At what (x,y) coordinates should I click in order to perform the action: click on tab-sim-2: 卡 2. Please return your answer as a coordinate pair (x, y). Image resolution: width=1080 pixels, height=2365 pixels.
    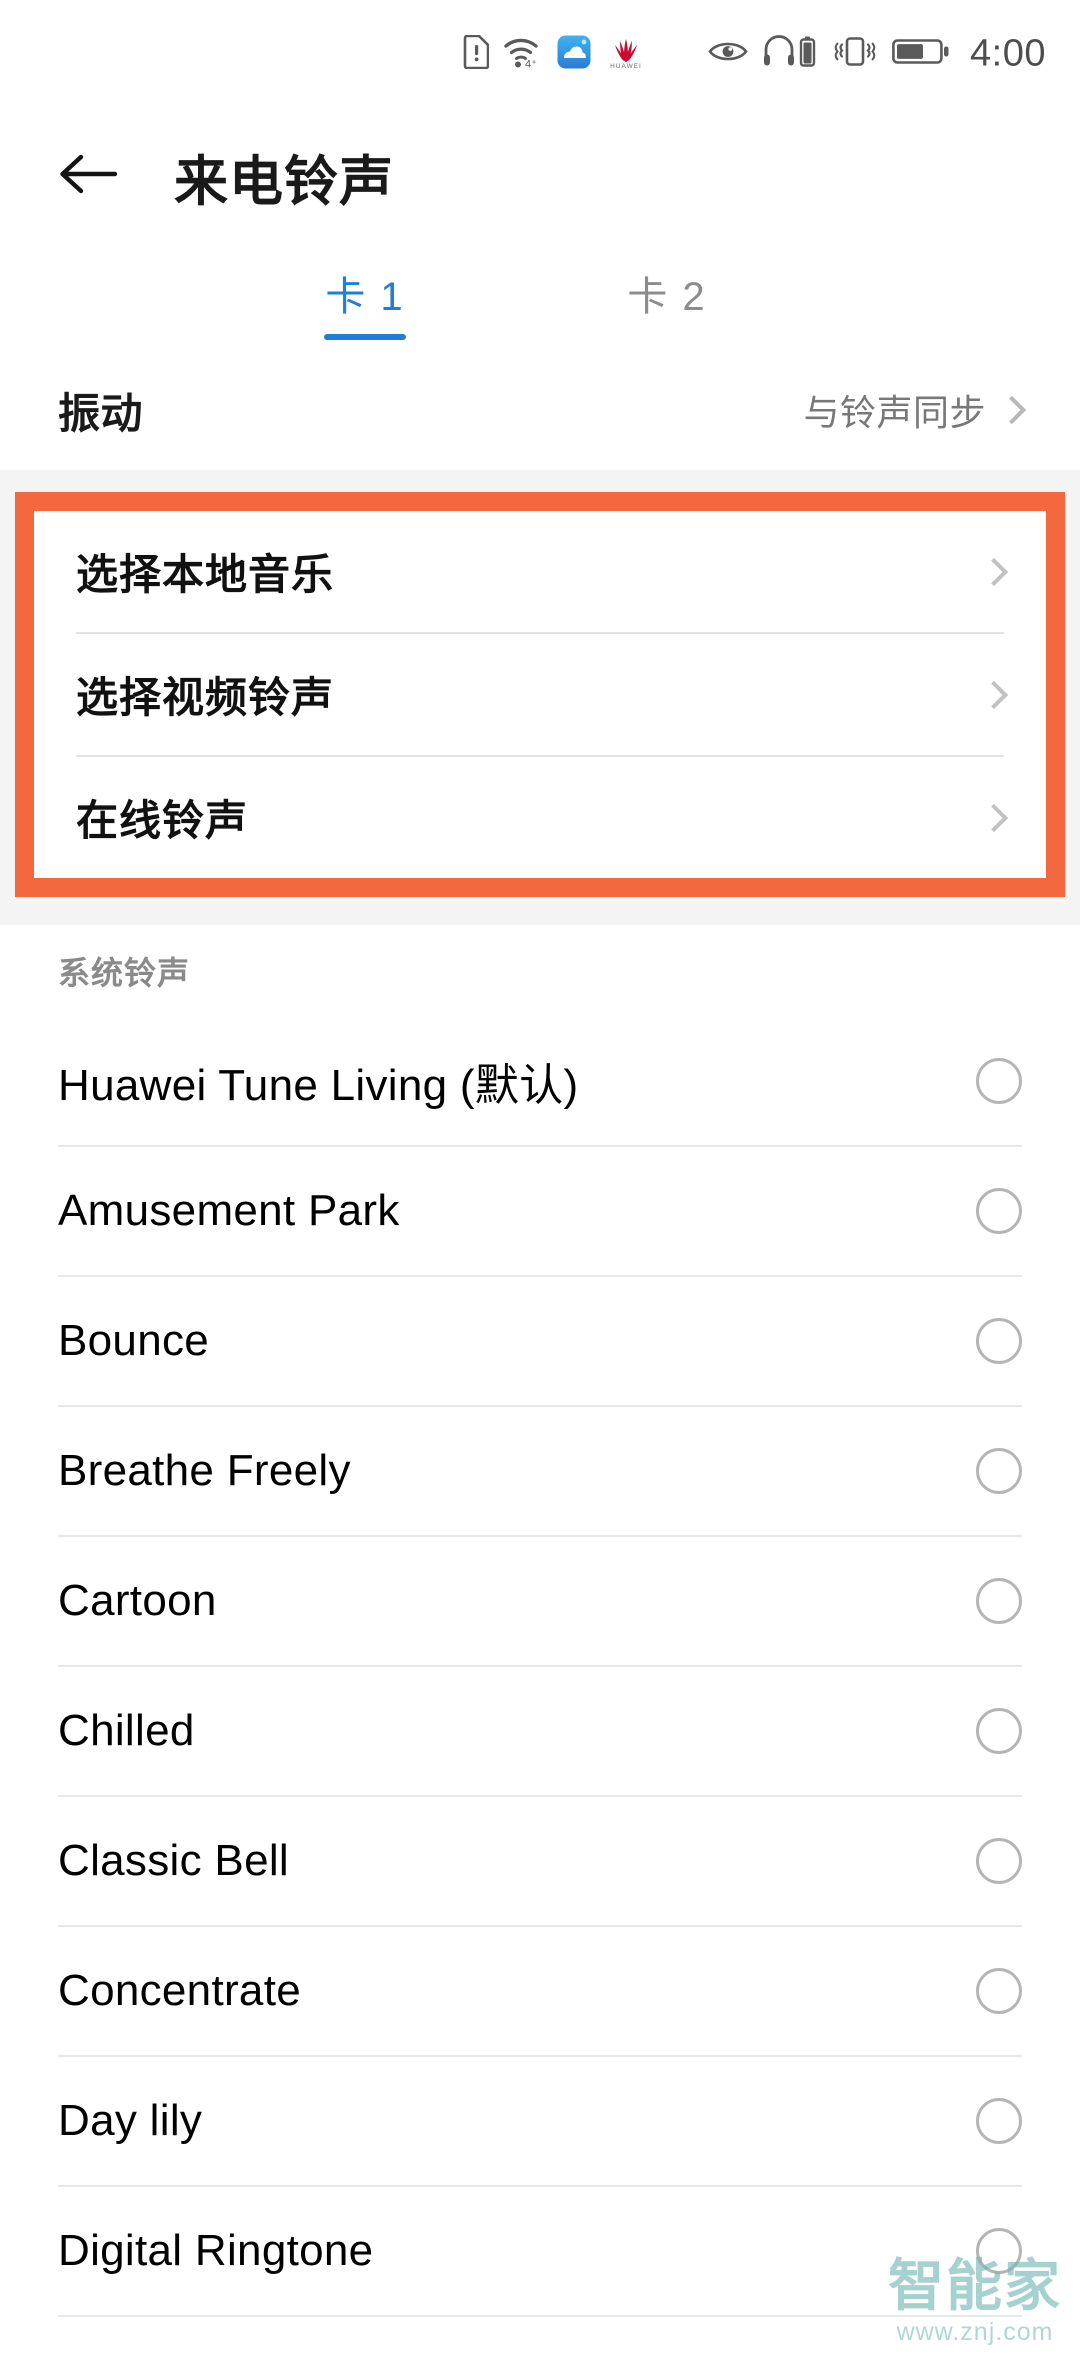
    Looking at the image, I should click on (667, 310).